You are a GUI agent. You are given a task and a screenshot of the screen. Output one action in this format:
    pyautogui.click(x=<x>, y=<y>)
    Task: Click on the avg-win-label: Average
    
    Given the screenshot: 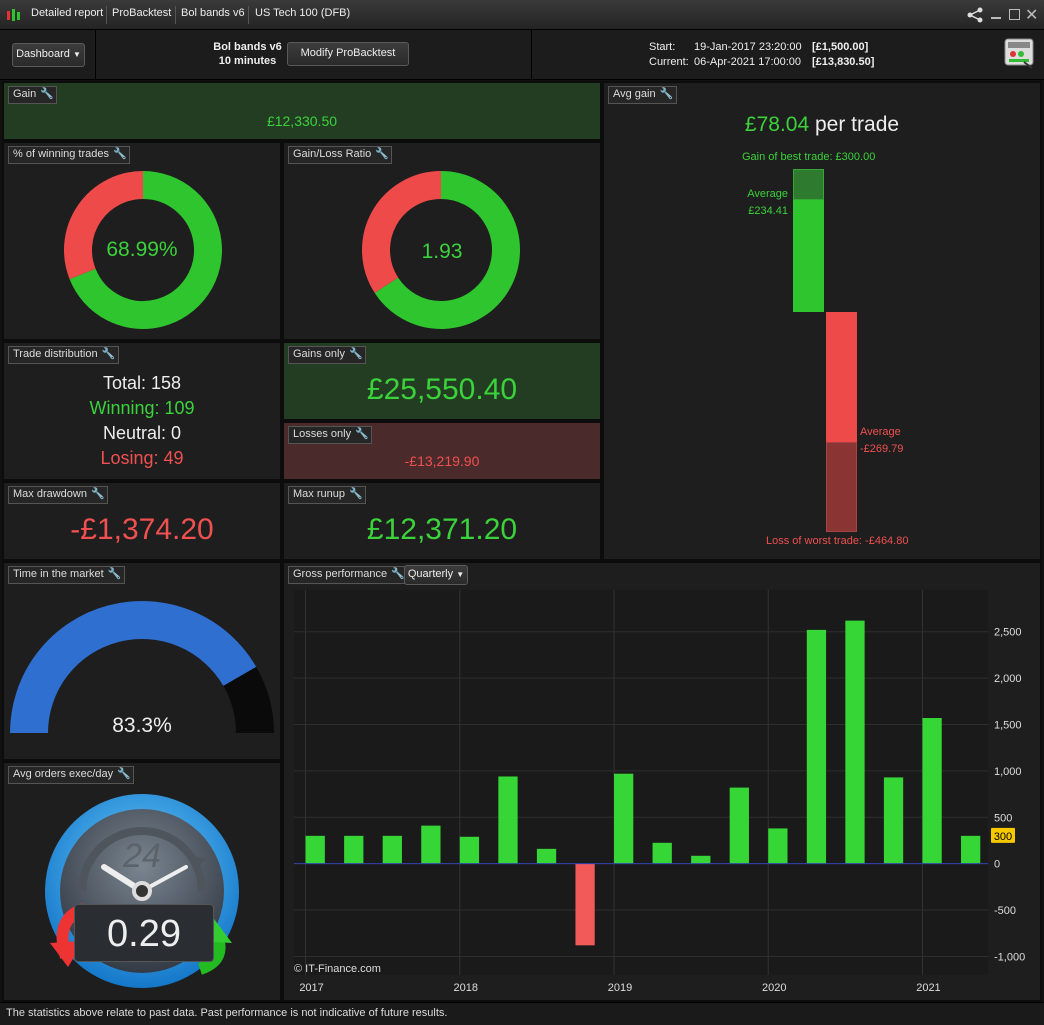 What is the action you would take?
    pyautogui.click(x=767, y=194)
    